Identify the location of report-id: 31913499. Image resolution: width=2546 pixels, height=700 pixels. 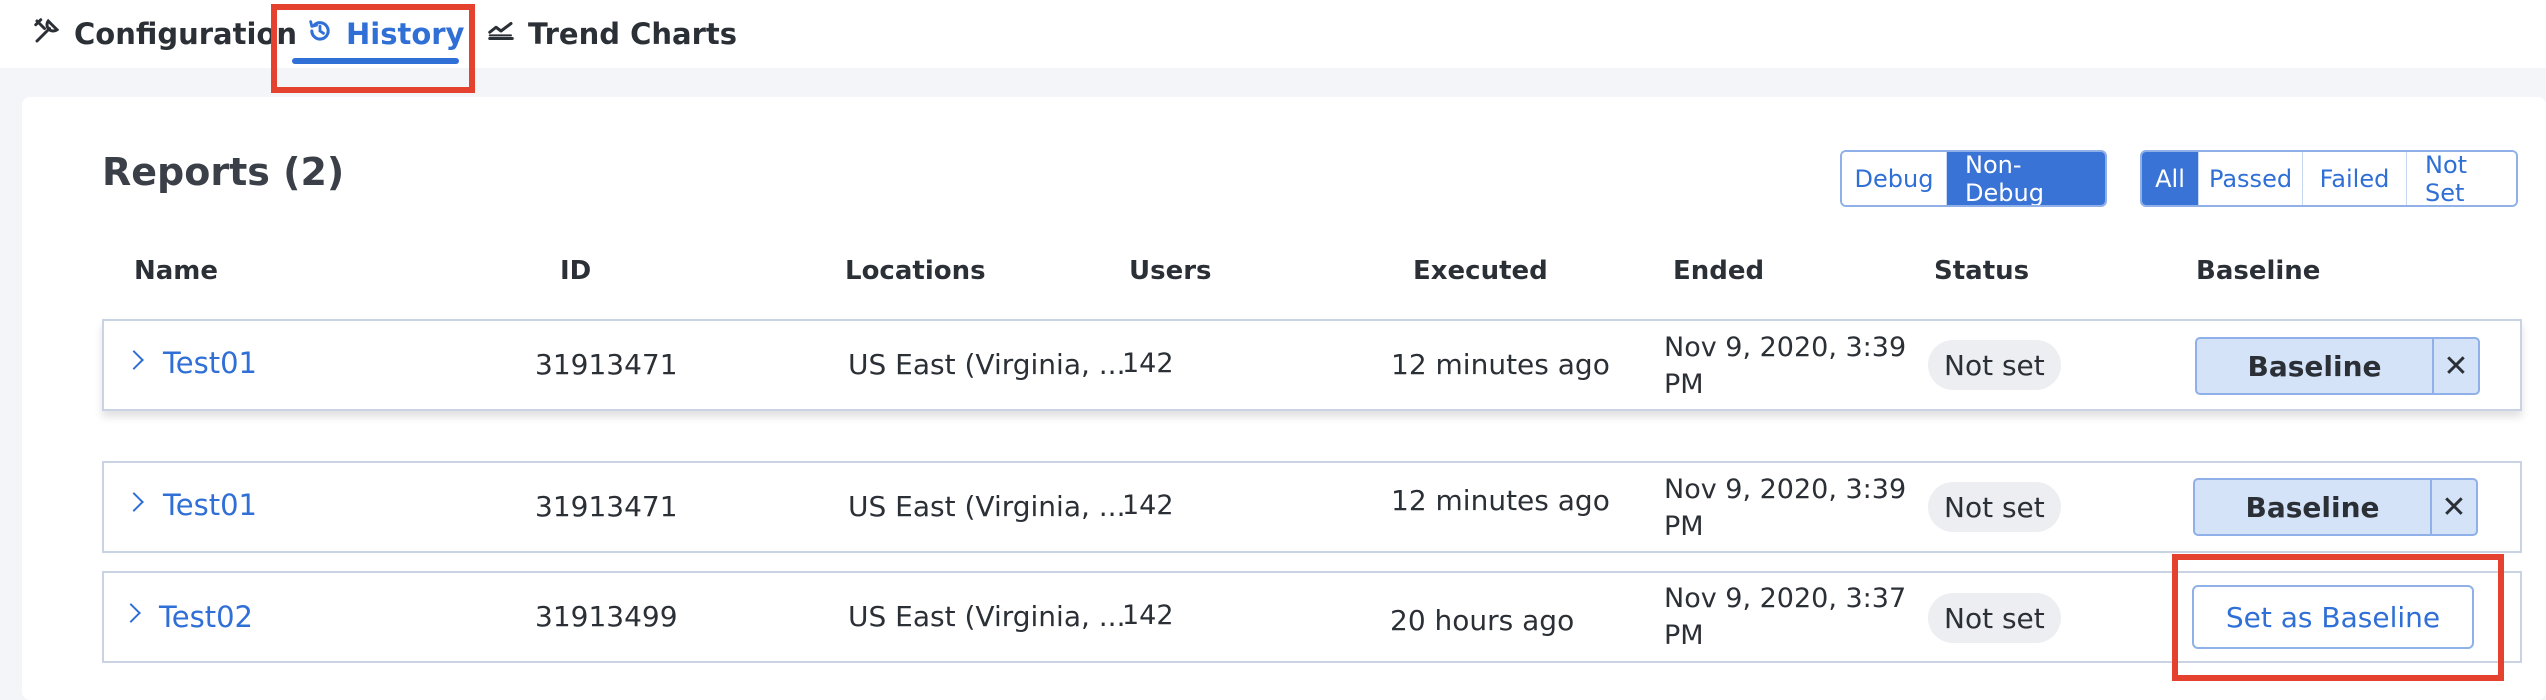
(606, 616).